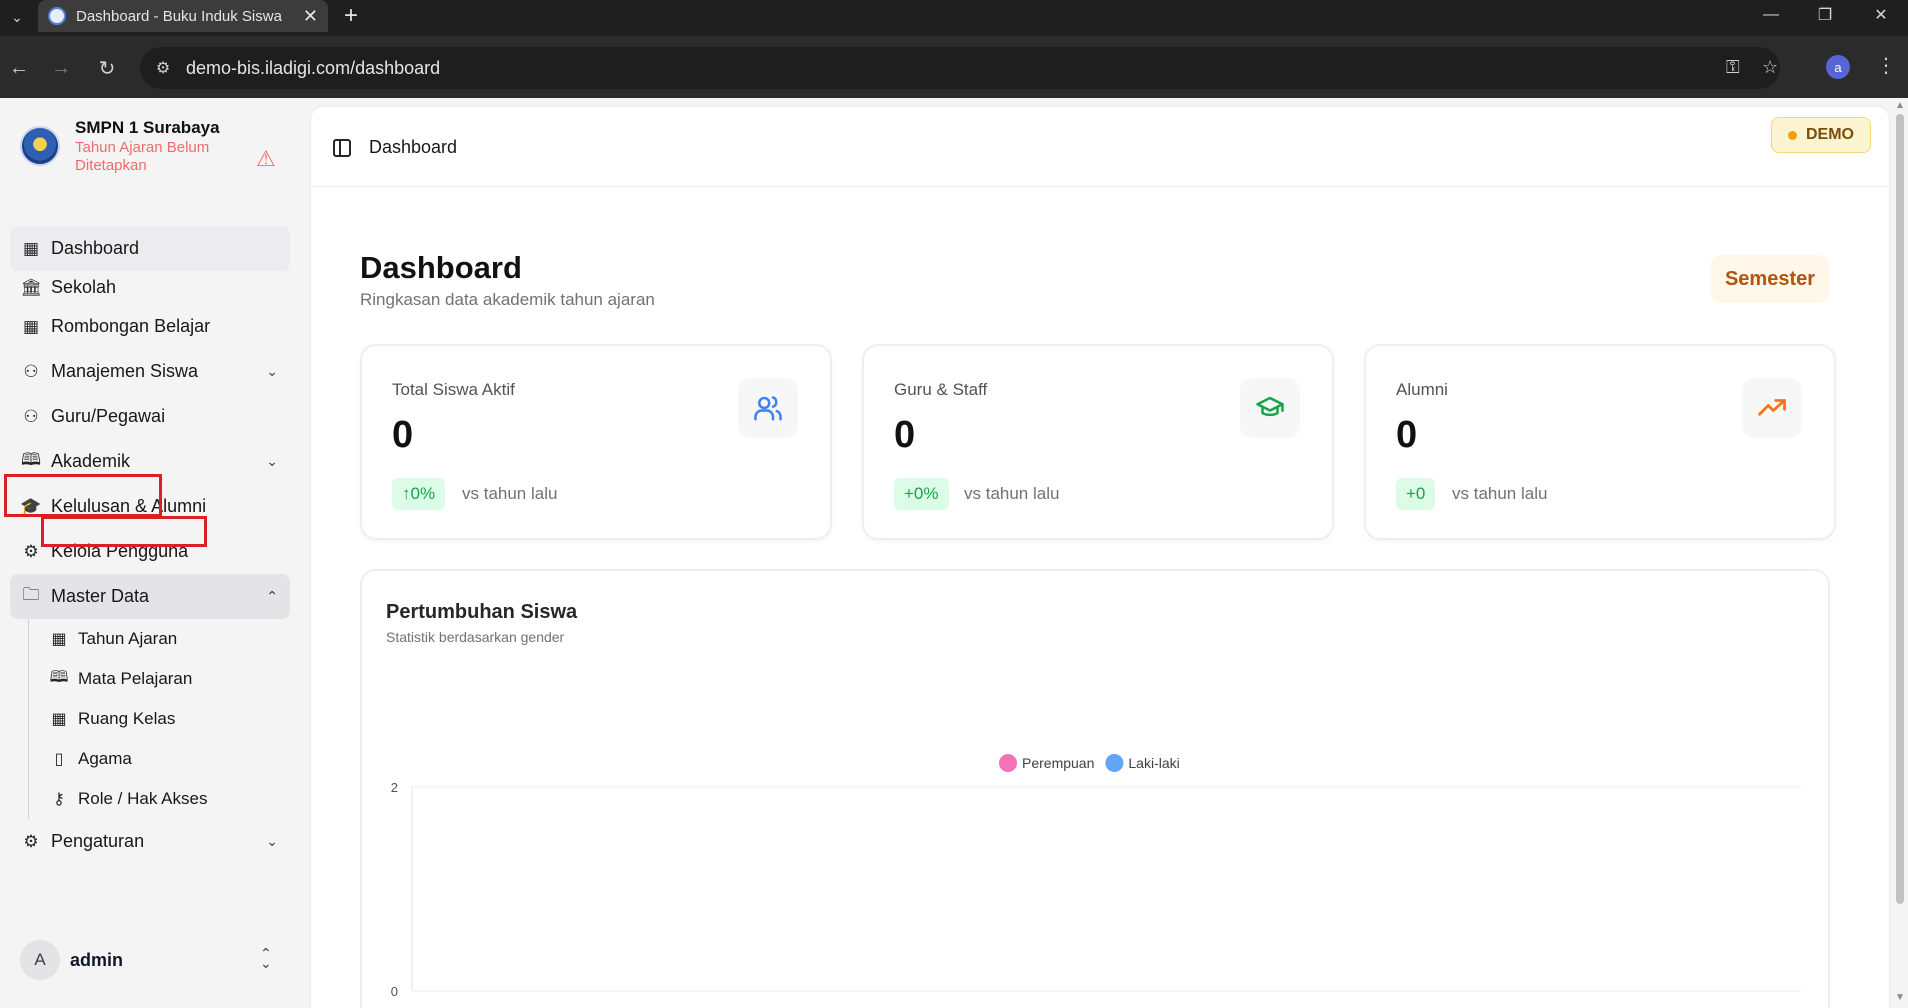 Image resolution: width=1908 pixels, height=1008 pixels. Describe the element at coordinates (272, 596) in the screenshot. I see `chevron-up-icon: ⌃` at that location.